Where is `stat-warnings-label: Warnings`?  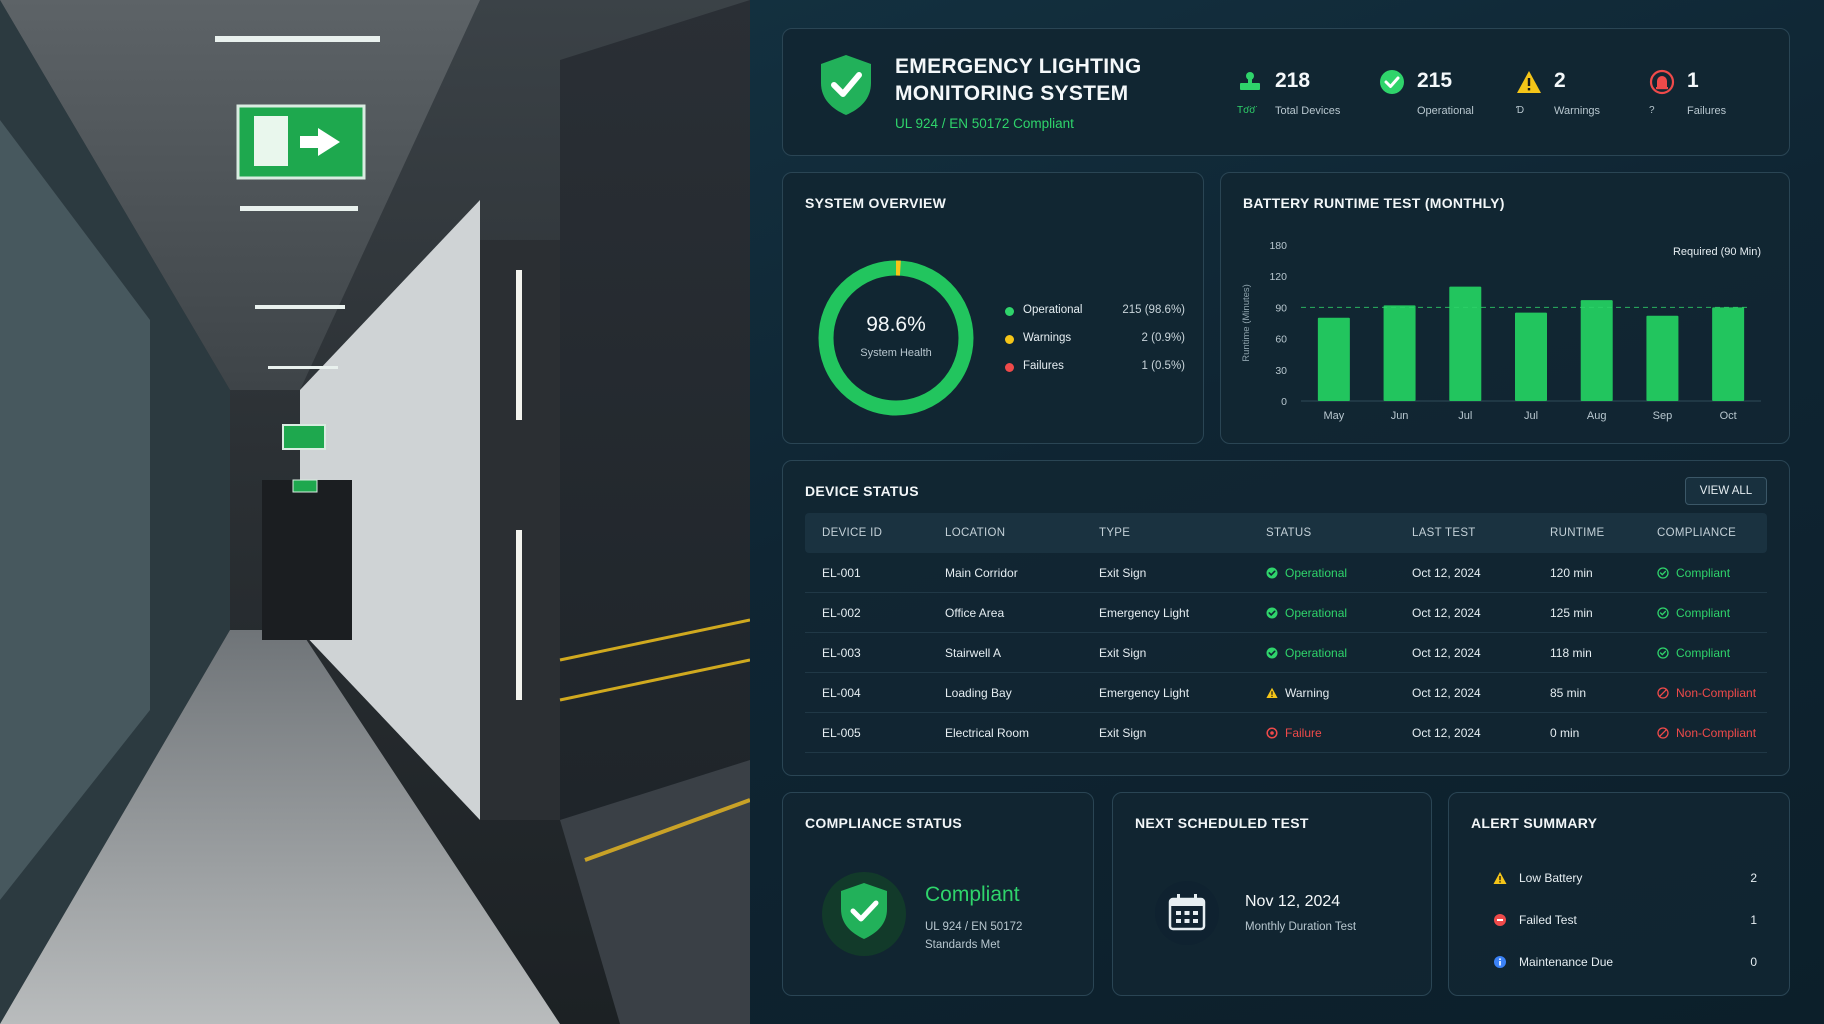 stat-warnings-label: Warnings is located at coordinates (1577, 111).